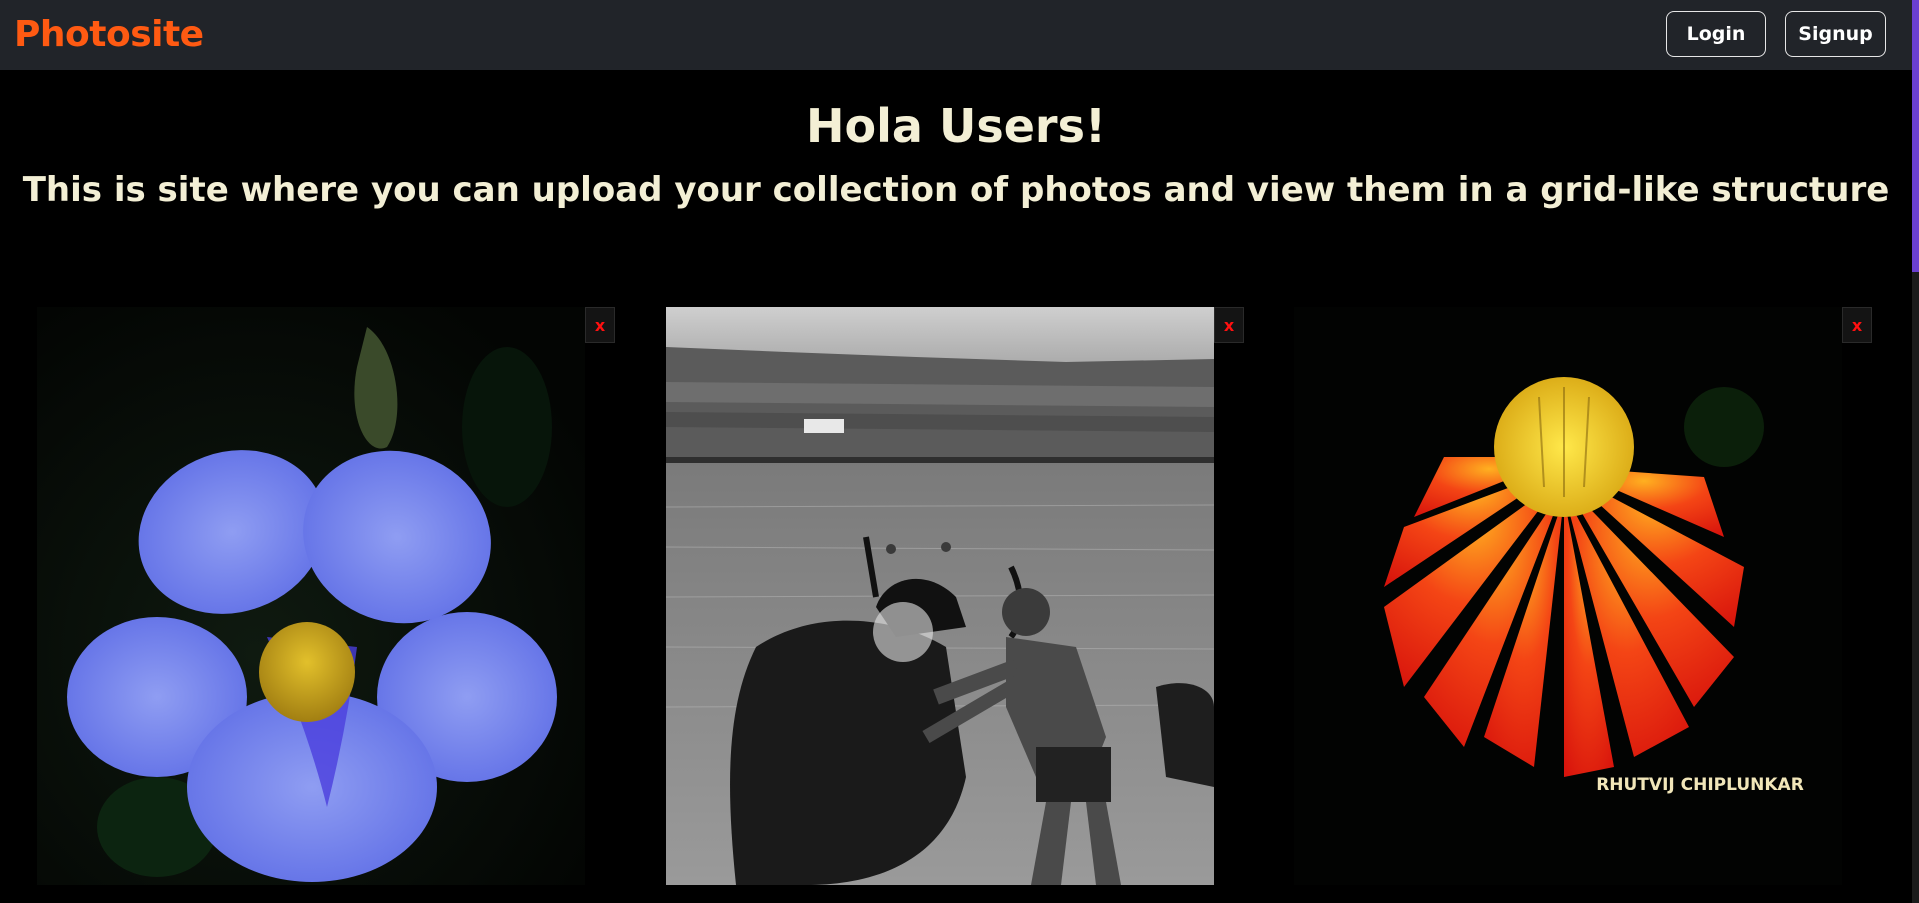 This screenshot has width=1919, height=903. Describe the element at coordinates (956, 126) in the screenshot. I see `hero-title: Hola Users!` at that location.